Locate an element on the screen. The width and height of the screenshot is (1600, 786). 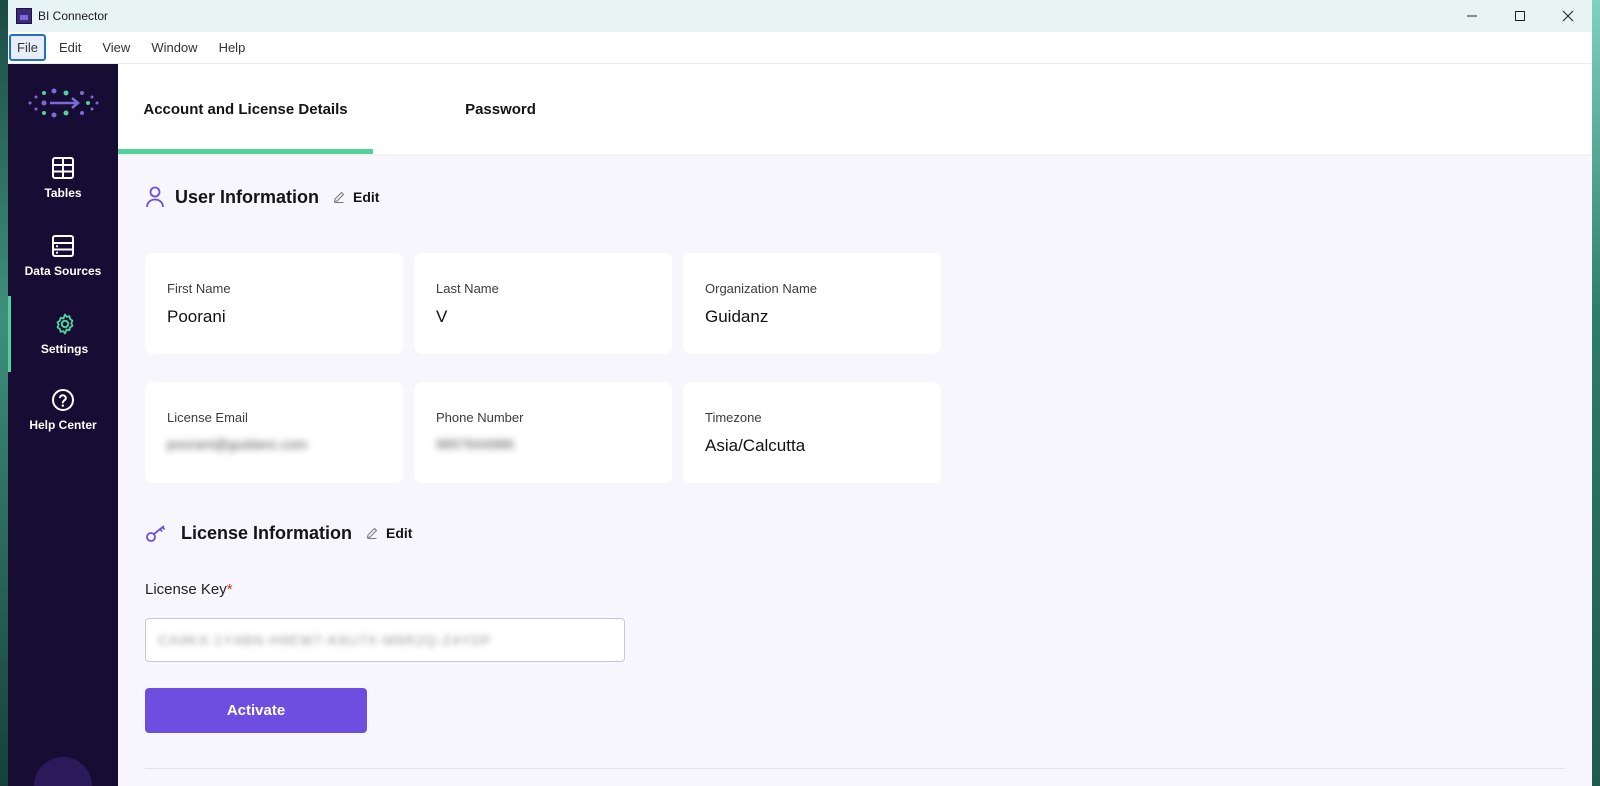
menu-help: Help is located at coordinates (232, 47).